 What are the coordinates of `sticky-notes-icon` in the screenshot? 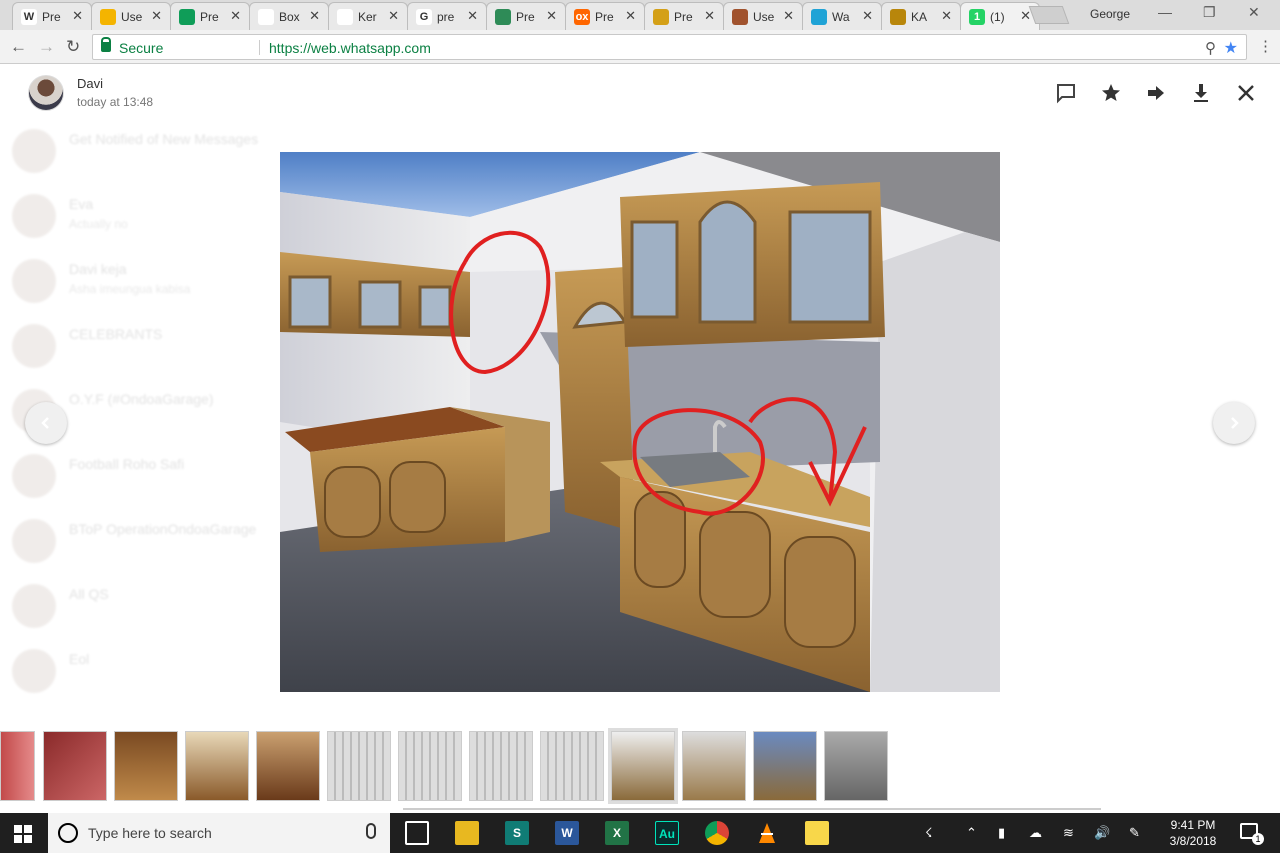 It's located at (817, 833).